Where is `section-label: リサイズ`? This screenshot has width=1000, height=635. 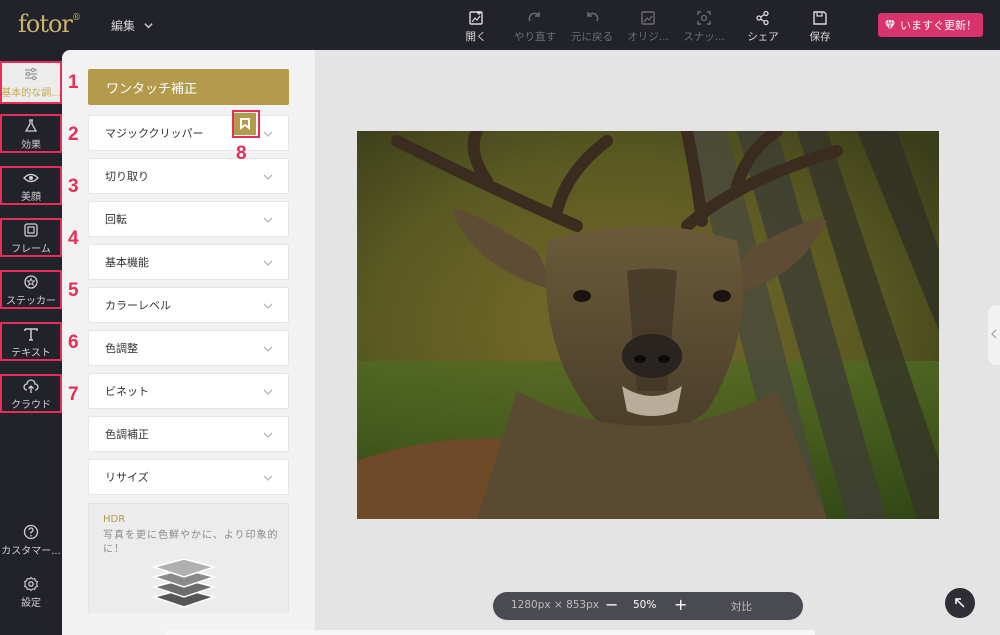
section-label: リサイズ is located at coordinates (127, 477).